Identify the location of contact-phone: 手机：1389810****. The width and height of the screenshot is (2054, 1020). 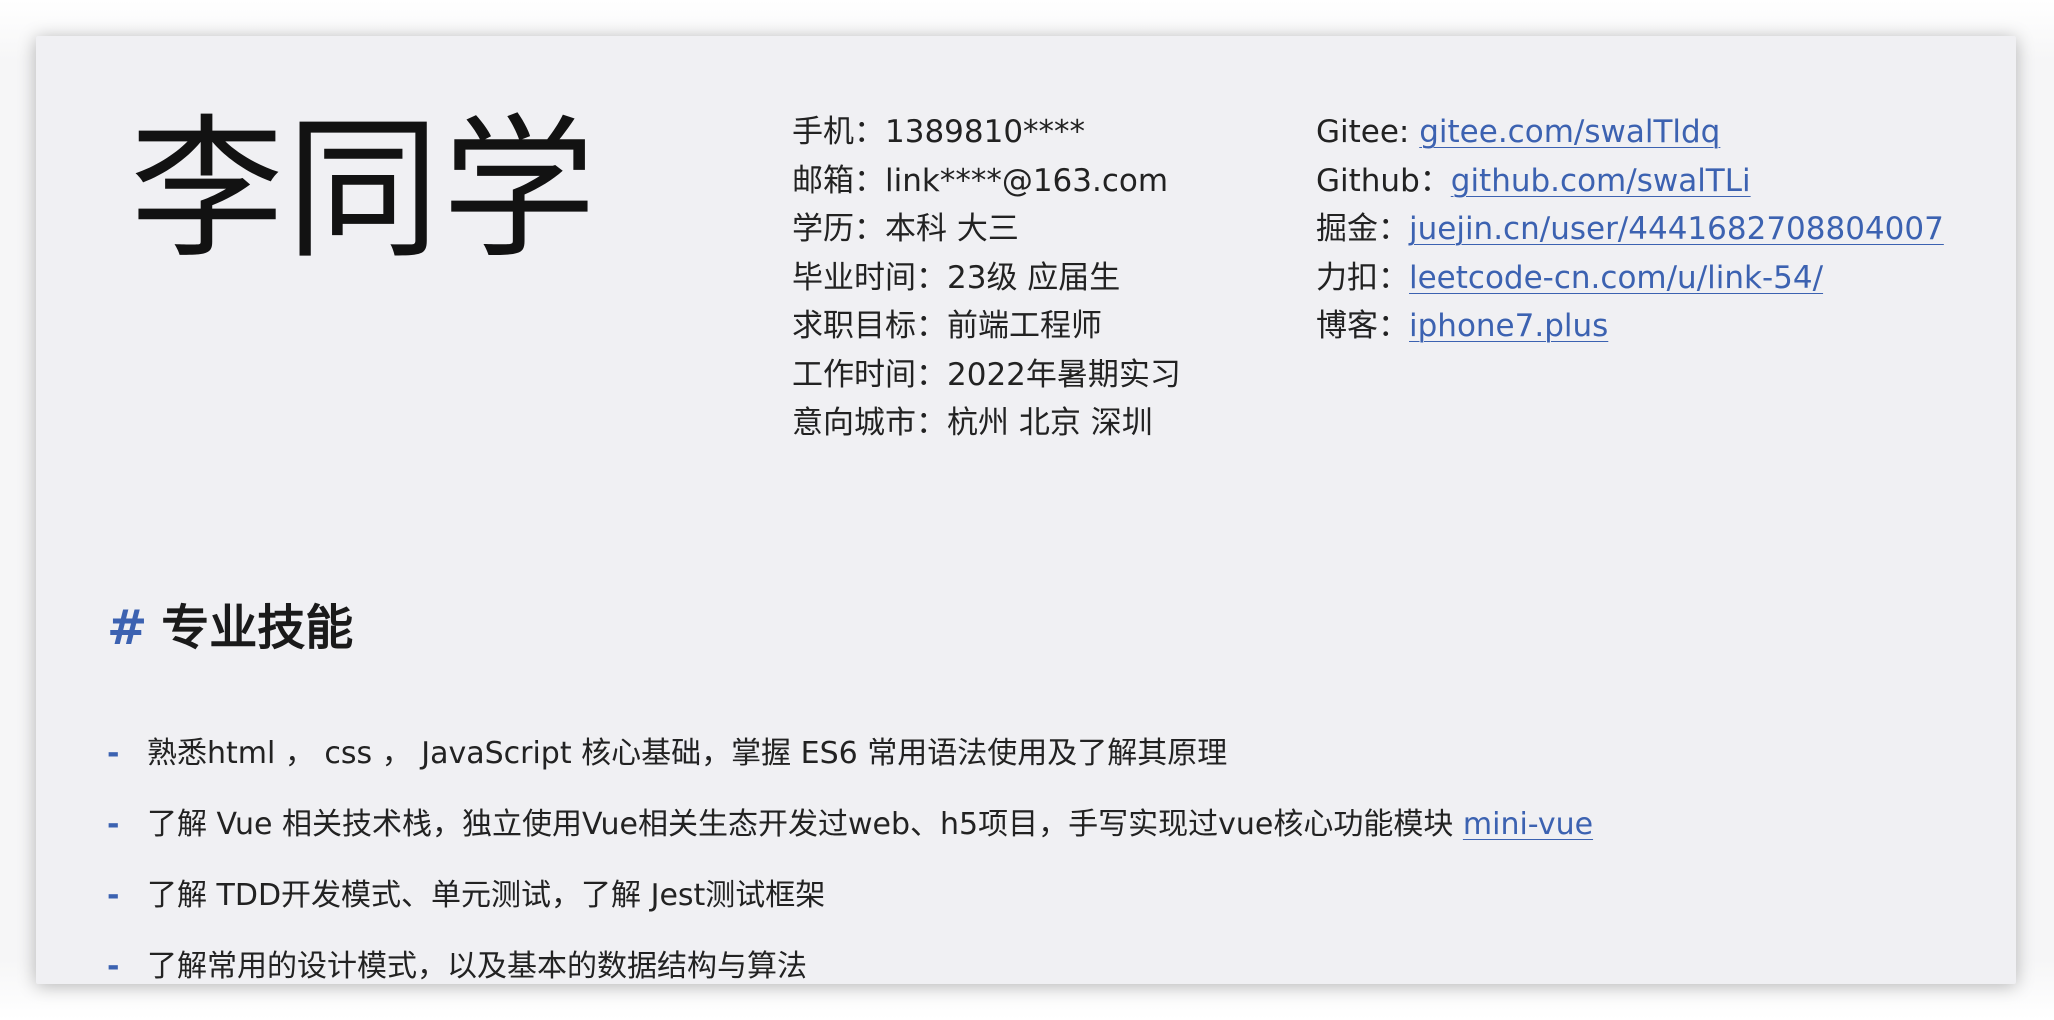
(939, 132).